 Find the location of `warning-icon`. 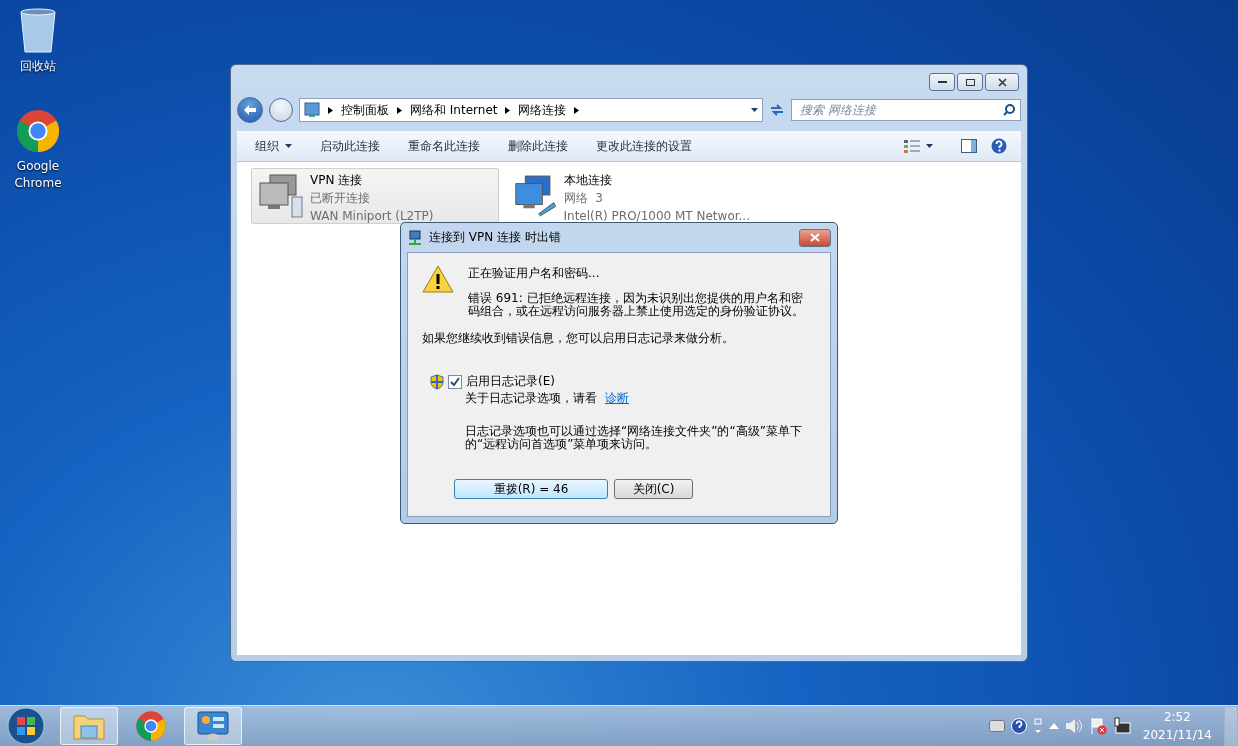

warning-icon is located at coordinates (438, 279).